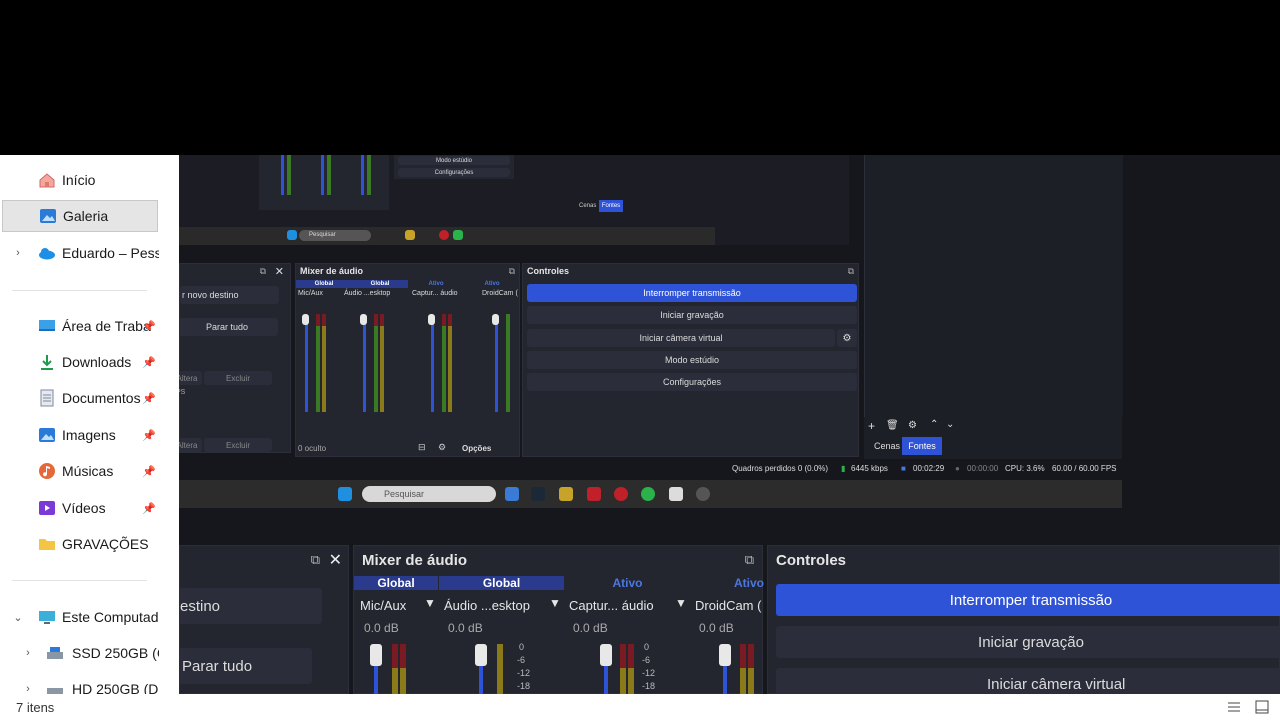 The image size is (1280, 720). What do you see at coordinates (681, 603) in the screenshot?
I see `mixer-channel-3-menu: ▼` at bounding box center [681, 603].